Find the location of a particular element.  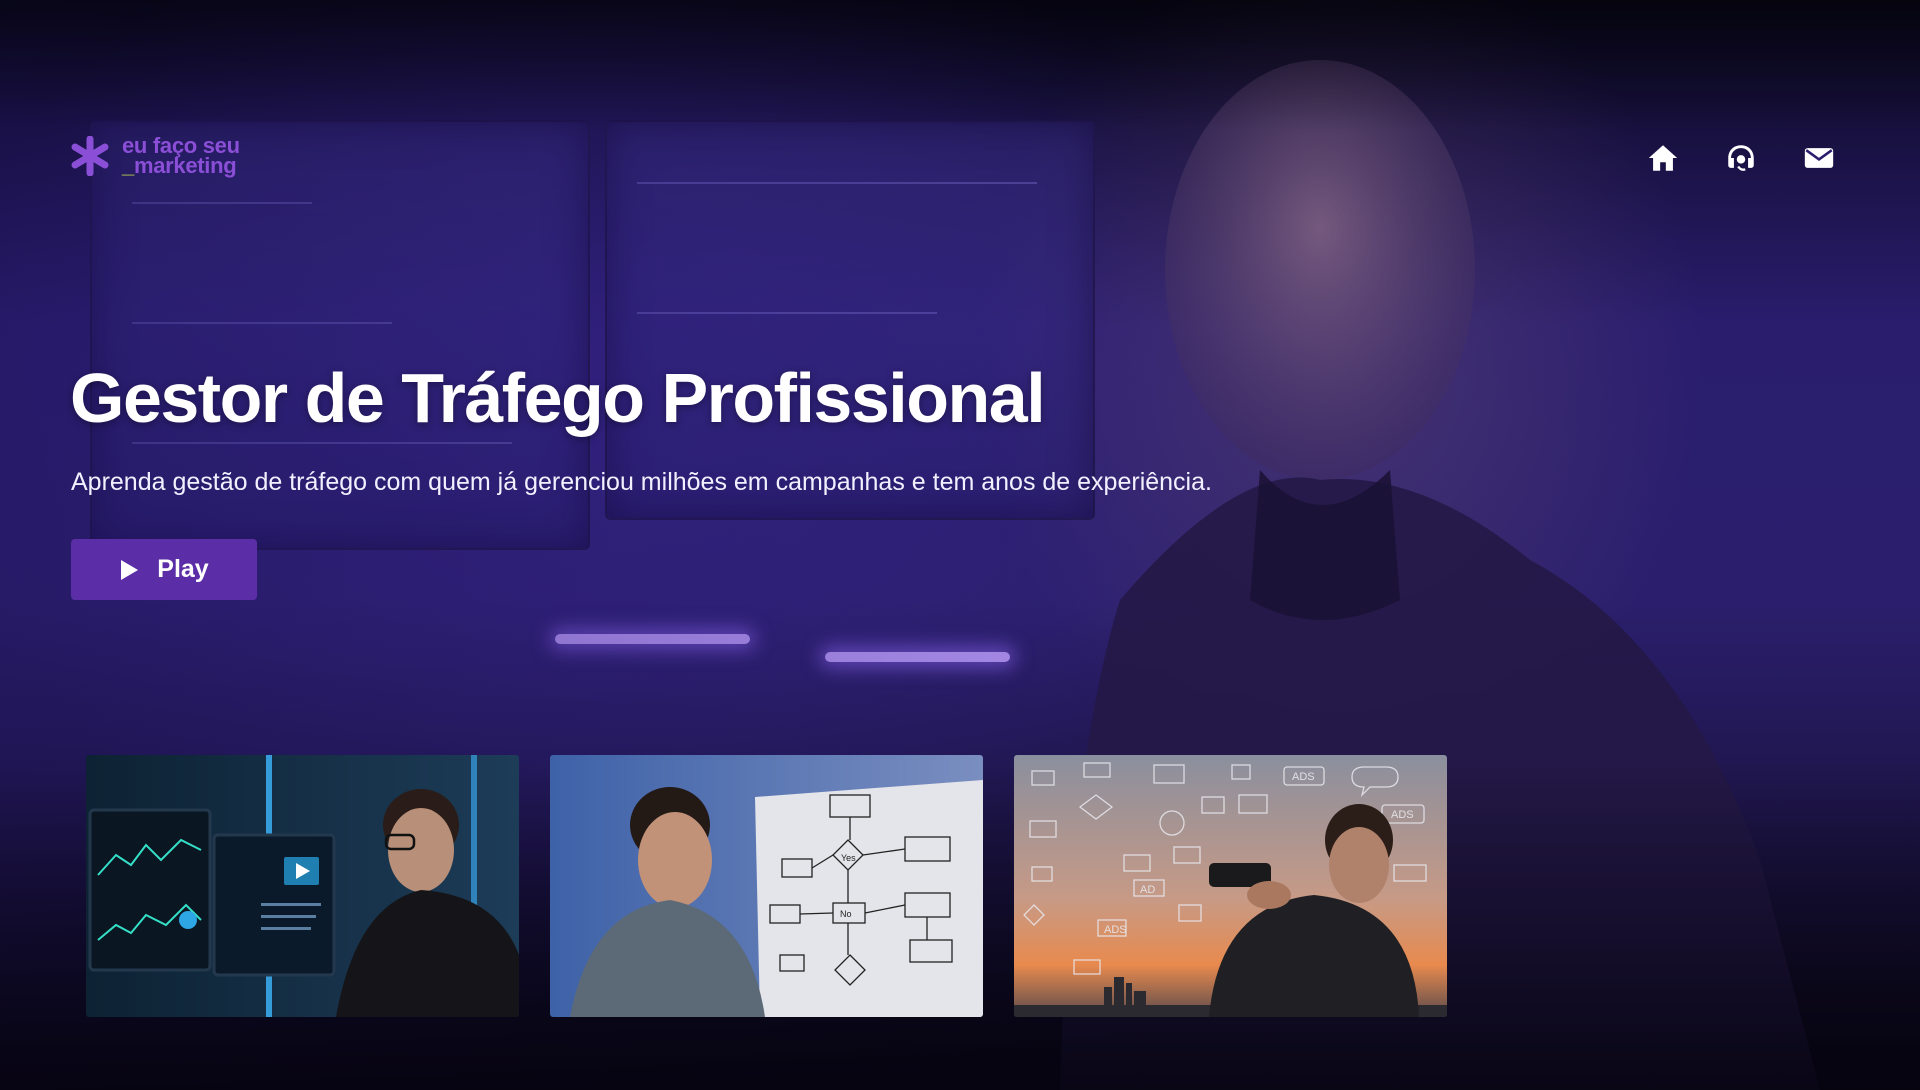

flowchart-yes-label: Yes is located at coordinates (848, 858).